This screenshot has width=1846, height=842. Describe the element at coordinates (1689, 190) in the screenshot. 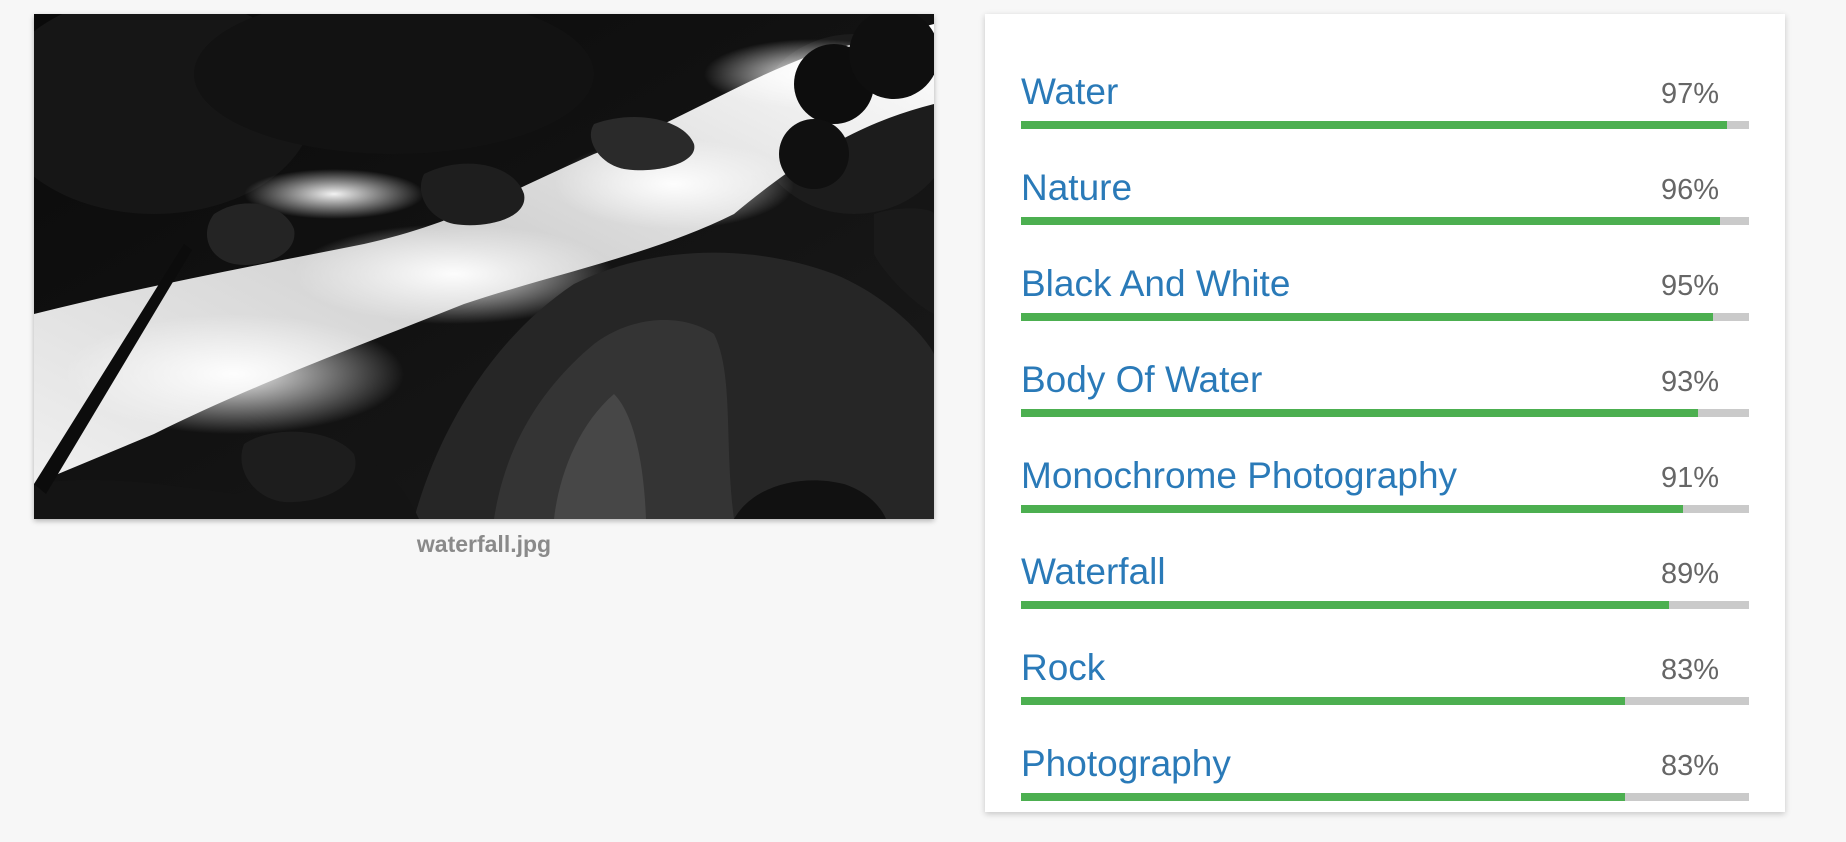

I see `label-score: 96%` at that location.